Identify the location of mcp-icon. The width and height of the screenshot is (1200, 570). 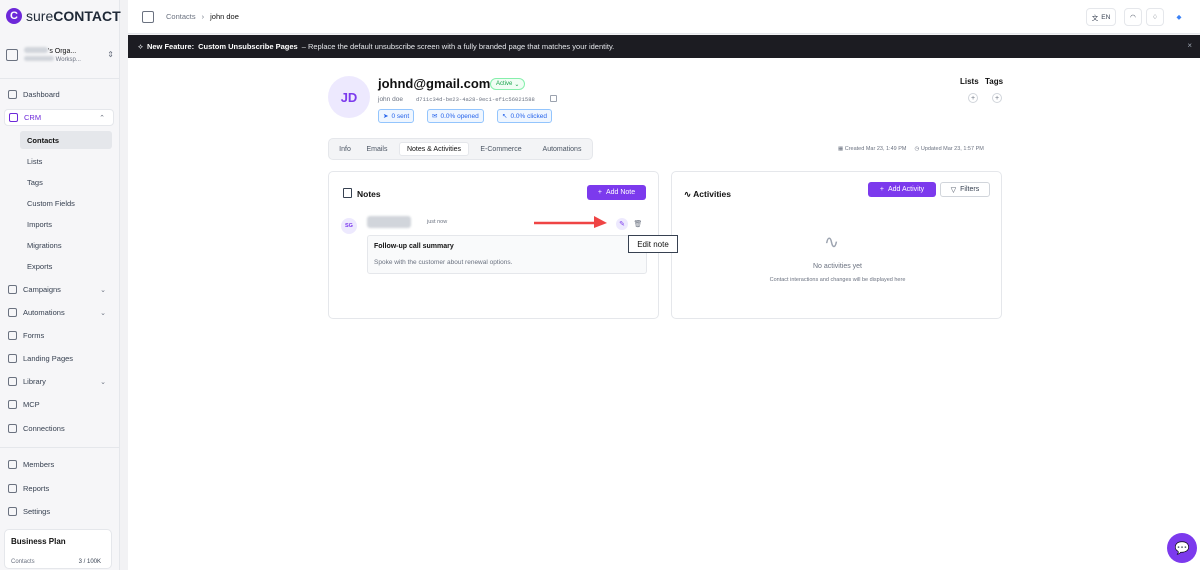
(12, 404).